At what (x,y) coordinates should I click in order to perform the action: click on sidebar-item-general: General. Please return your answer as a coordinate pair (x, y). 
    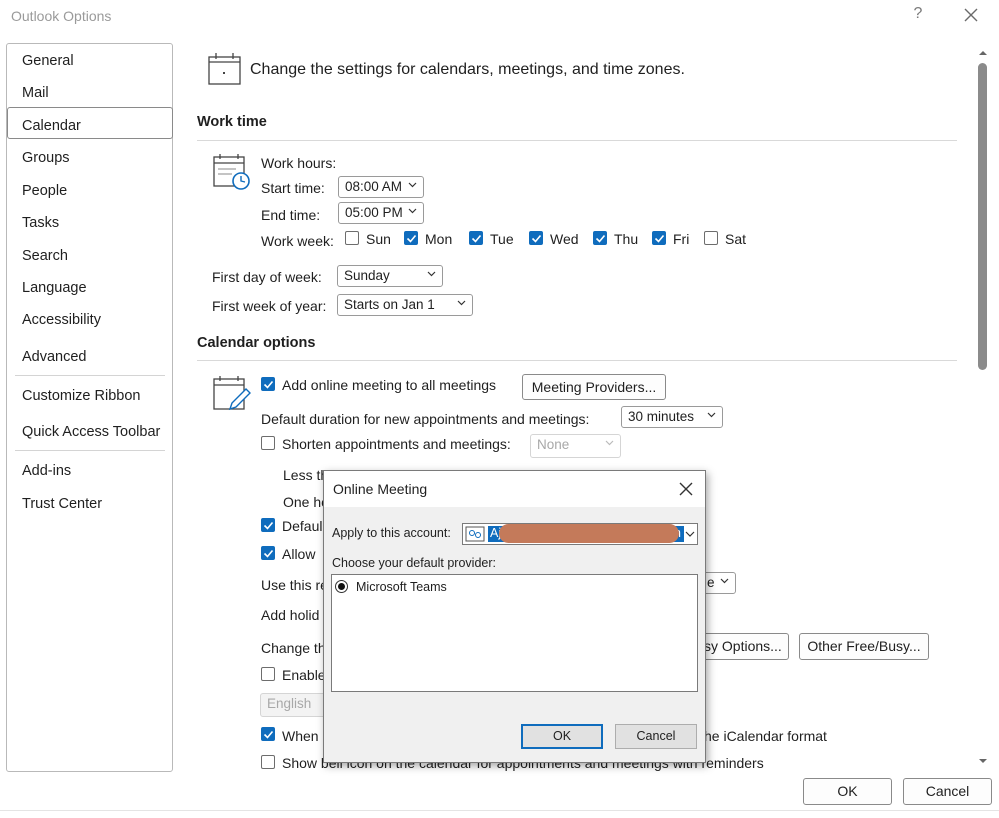
    Looking at the image, I should click on (48, 61).